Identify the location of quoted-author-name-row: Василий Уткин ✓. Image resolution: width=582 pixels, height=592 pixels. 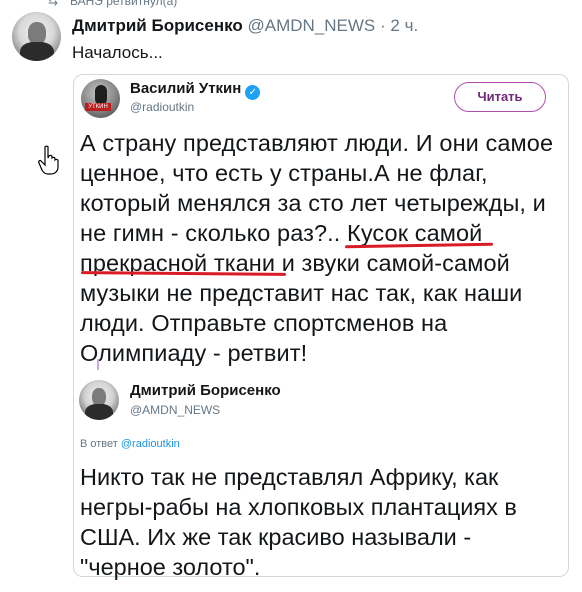
(195, 90).